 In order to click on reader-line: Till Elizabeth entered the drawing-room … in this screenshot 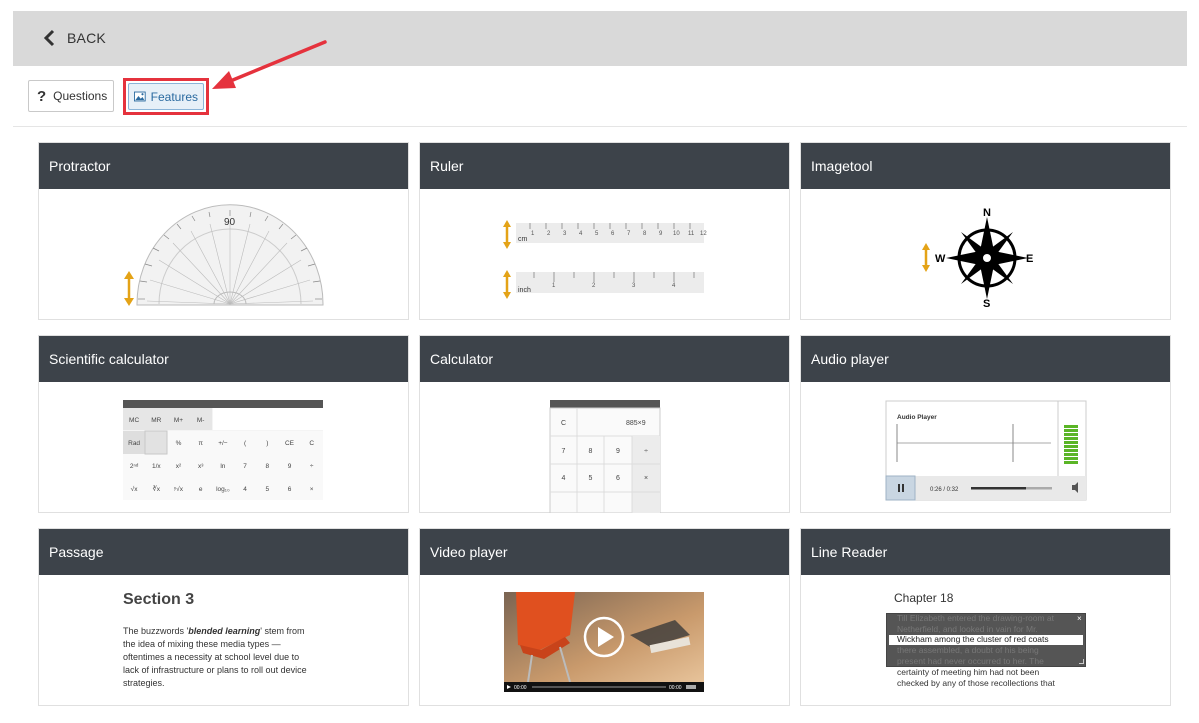, I will do `click(976, 618)`.